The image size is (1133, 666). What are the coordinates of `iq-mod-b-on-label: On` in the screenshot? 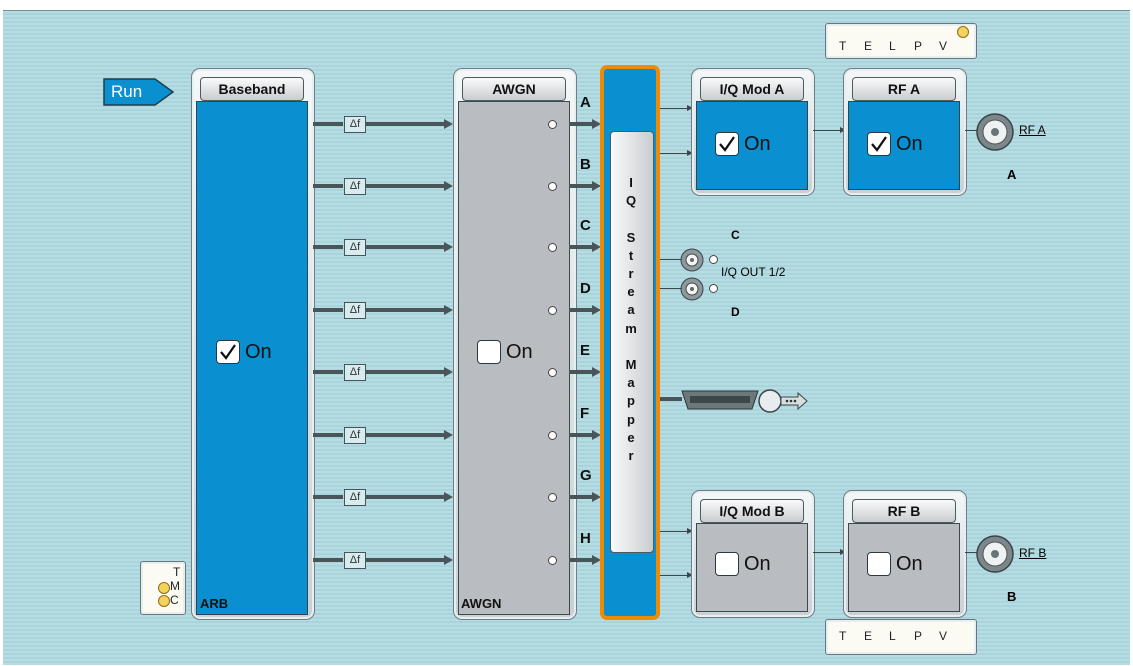 It's located at (757, 563).